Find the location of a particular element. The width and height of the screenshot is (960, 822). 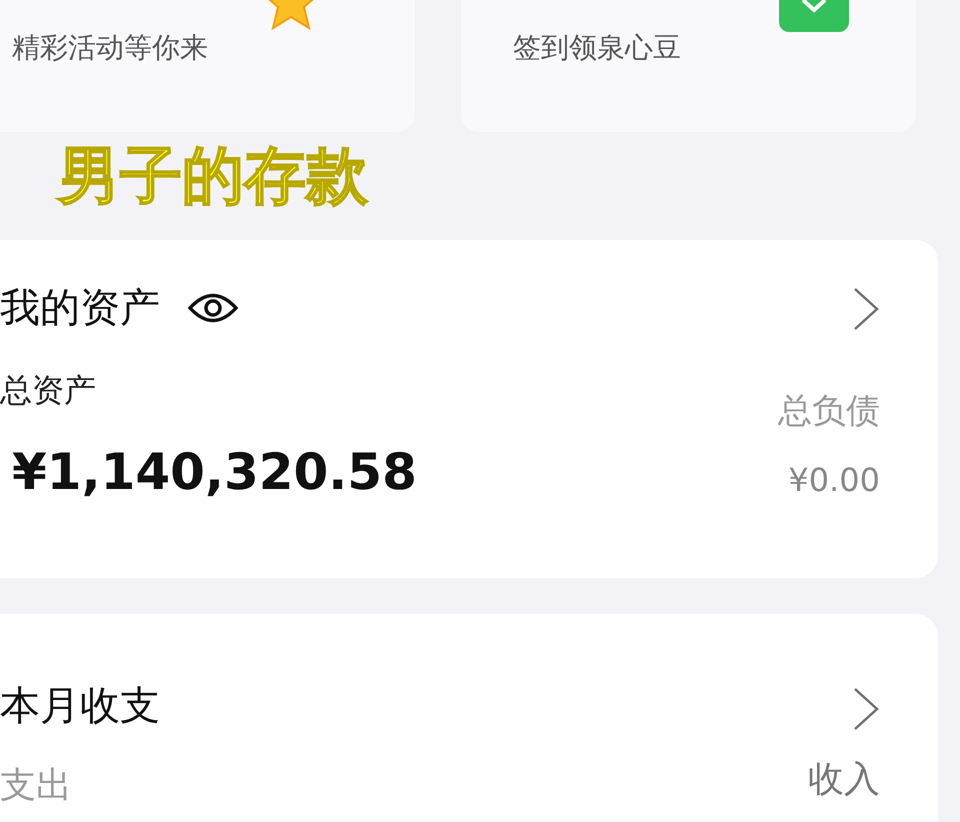

check-icon is located at coordinates (814, 16).